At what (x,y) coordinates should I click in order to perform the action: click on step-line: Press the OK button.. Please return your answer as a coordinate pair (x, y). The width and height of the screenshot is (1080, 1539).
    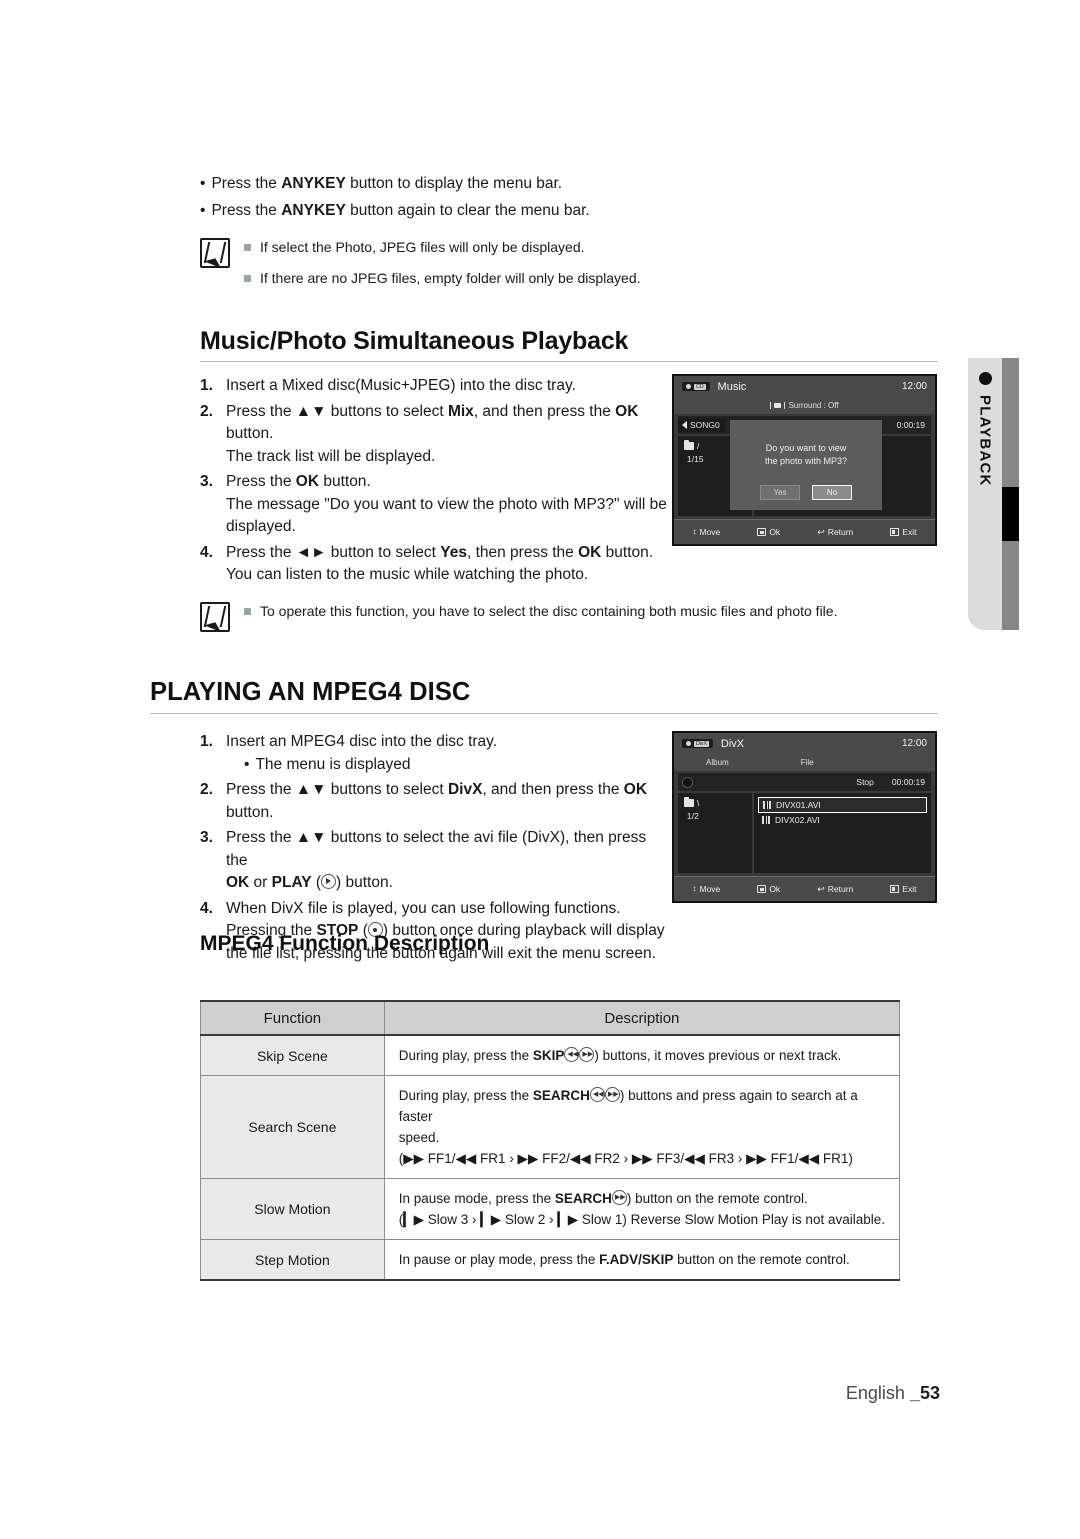
    Looking at the image, I should click on (298, 481).